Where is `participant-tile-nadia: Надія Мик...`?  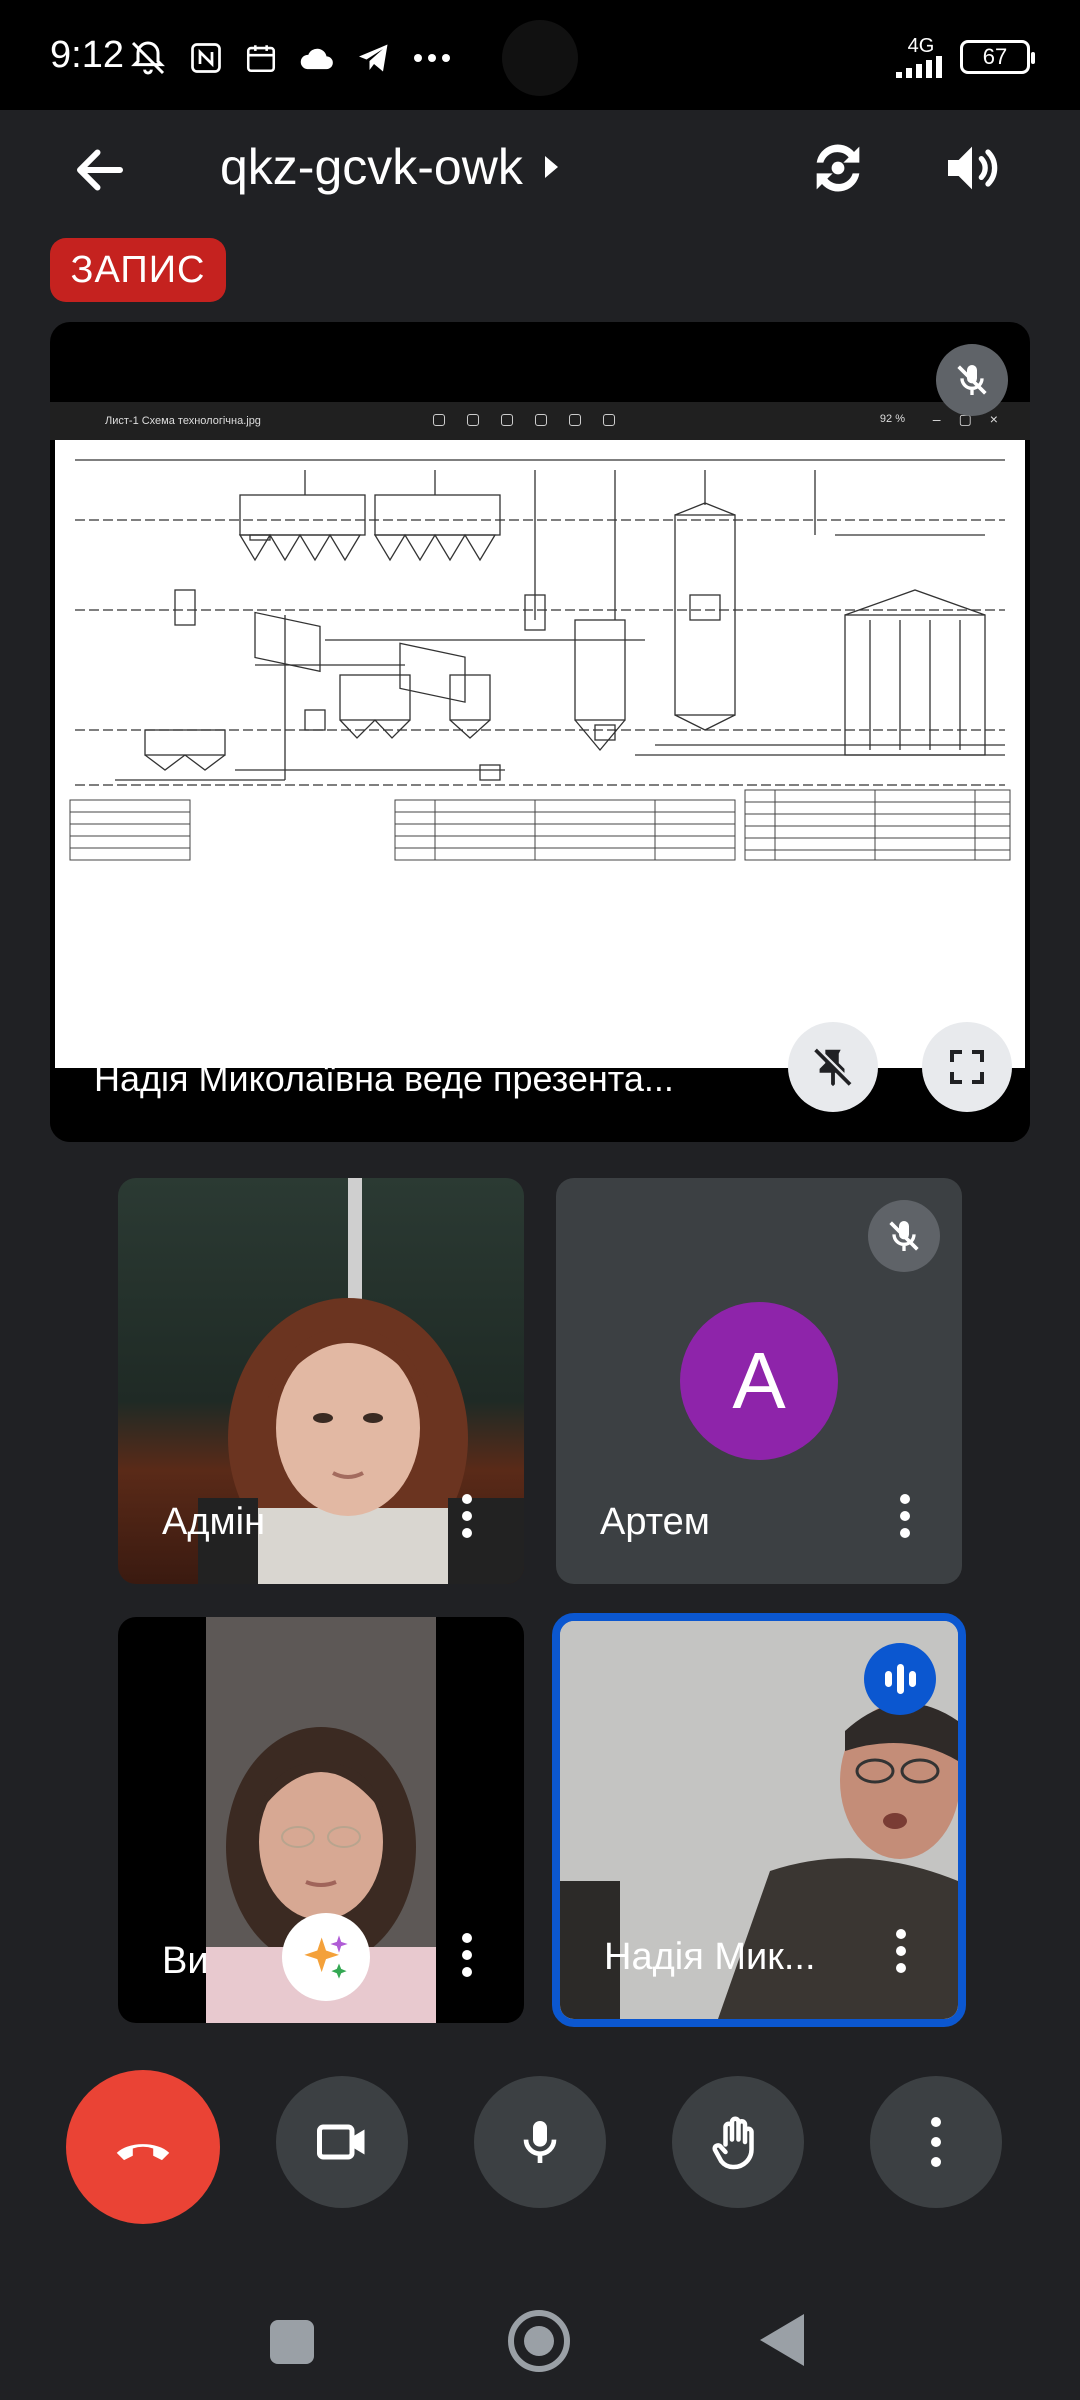 participant-tile-nadia: Надія Мик... is located at coordinates (759, 1820).